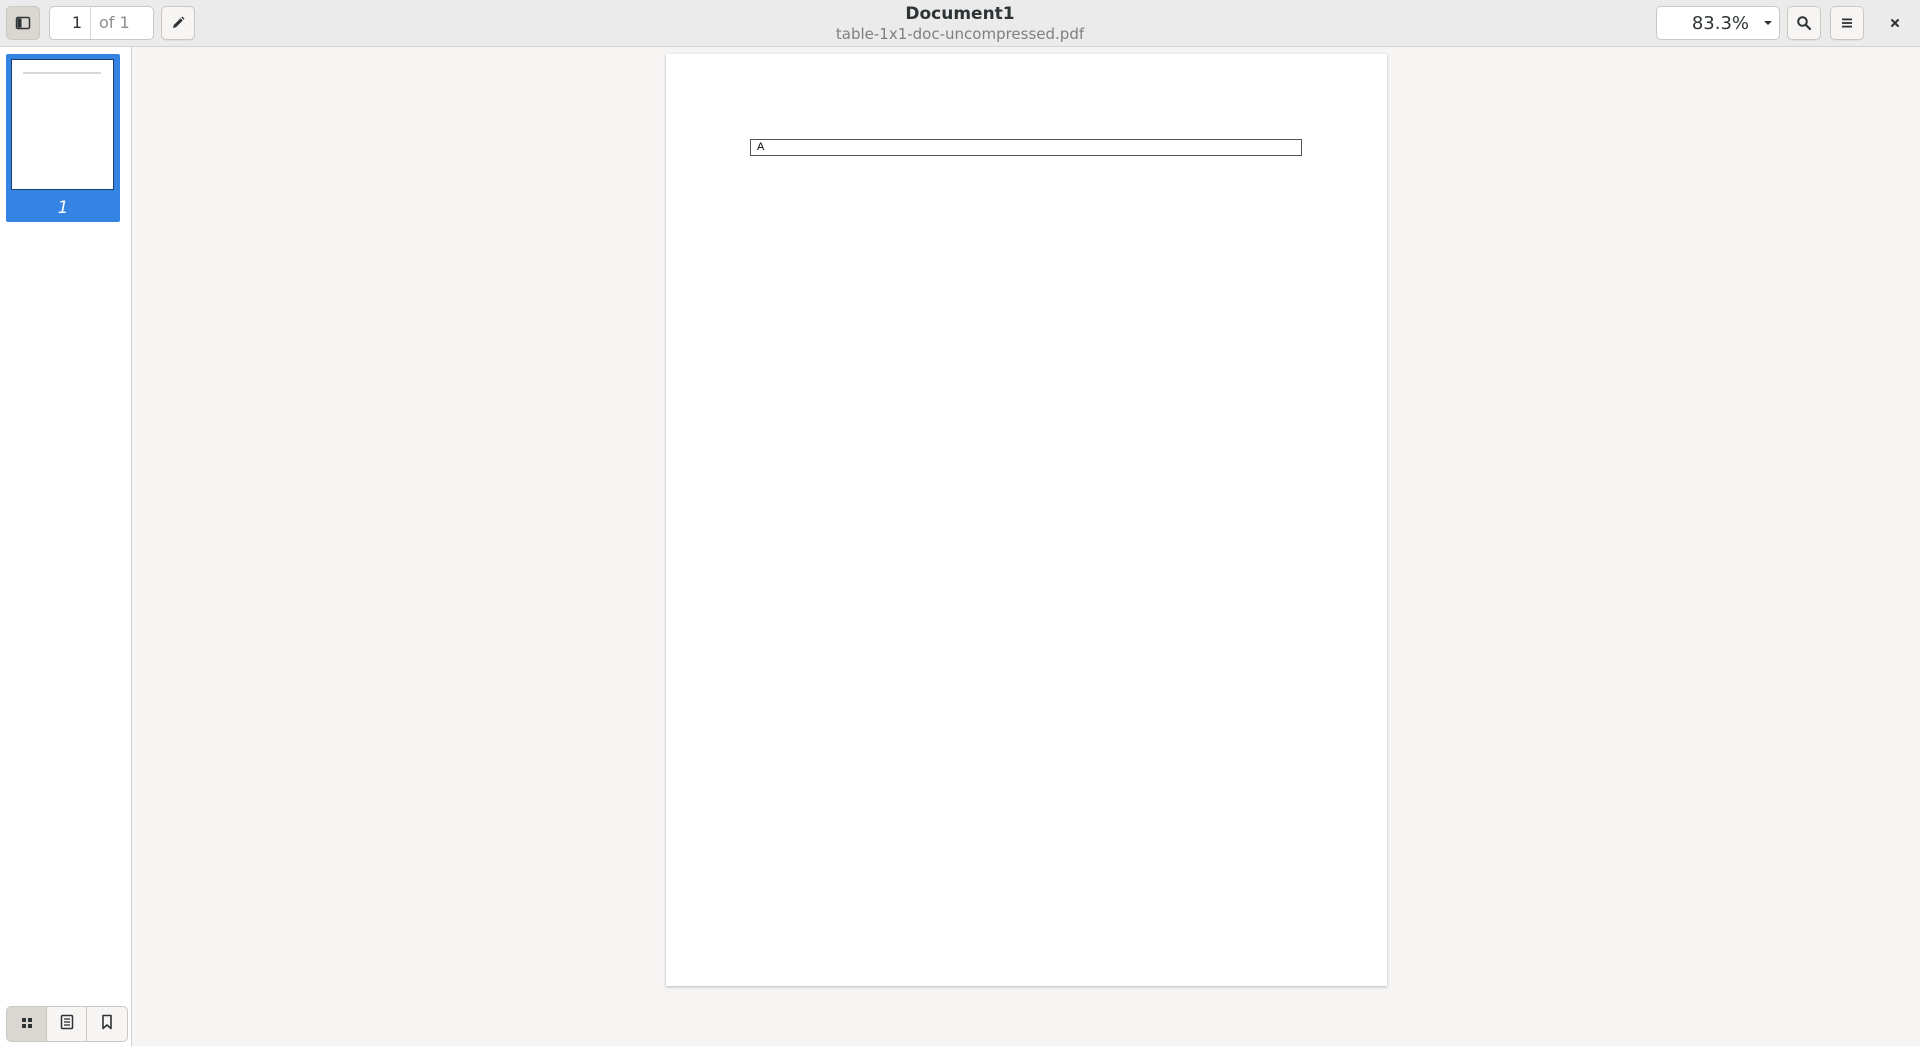 This screenshot has width=1920, height=1046. I want to click on grid-icon, so click(27, 1024).